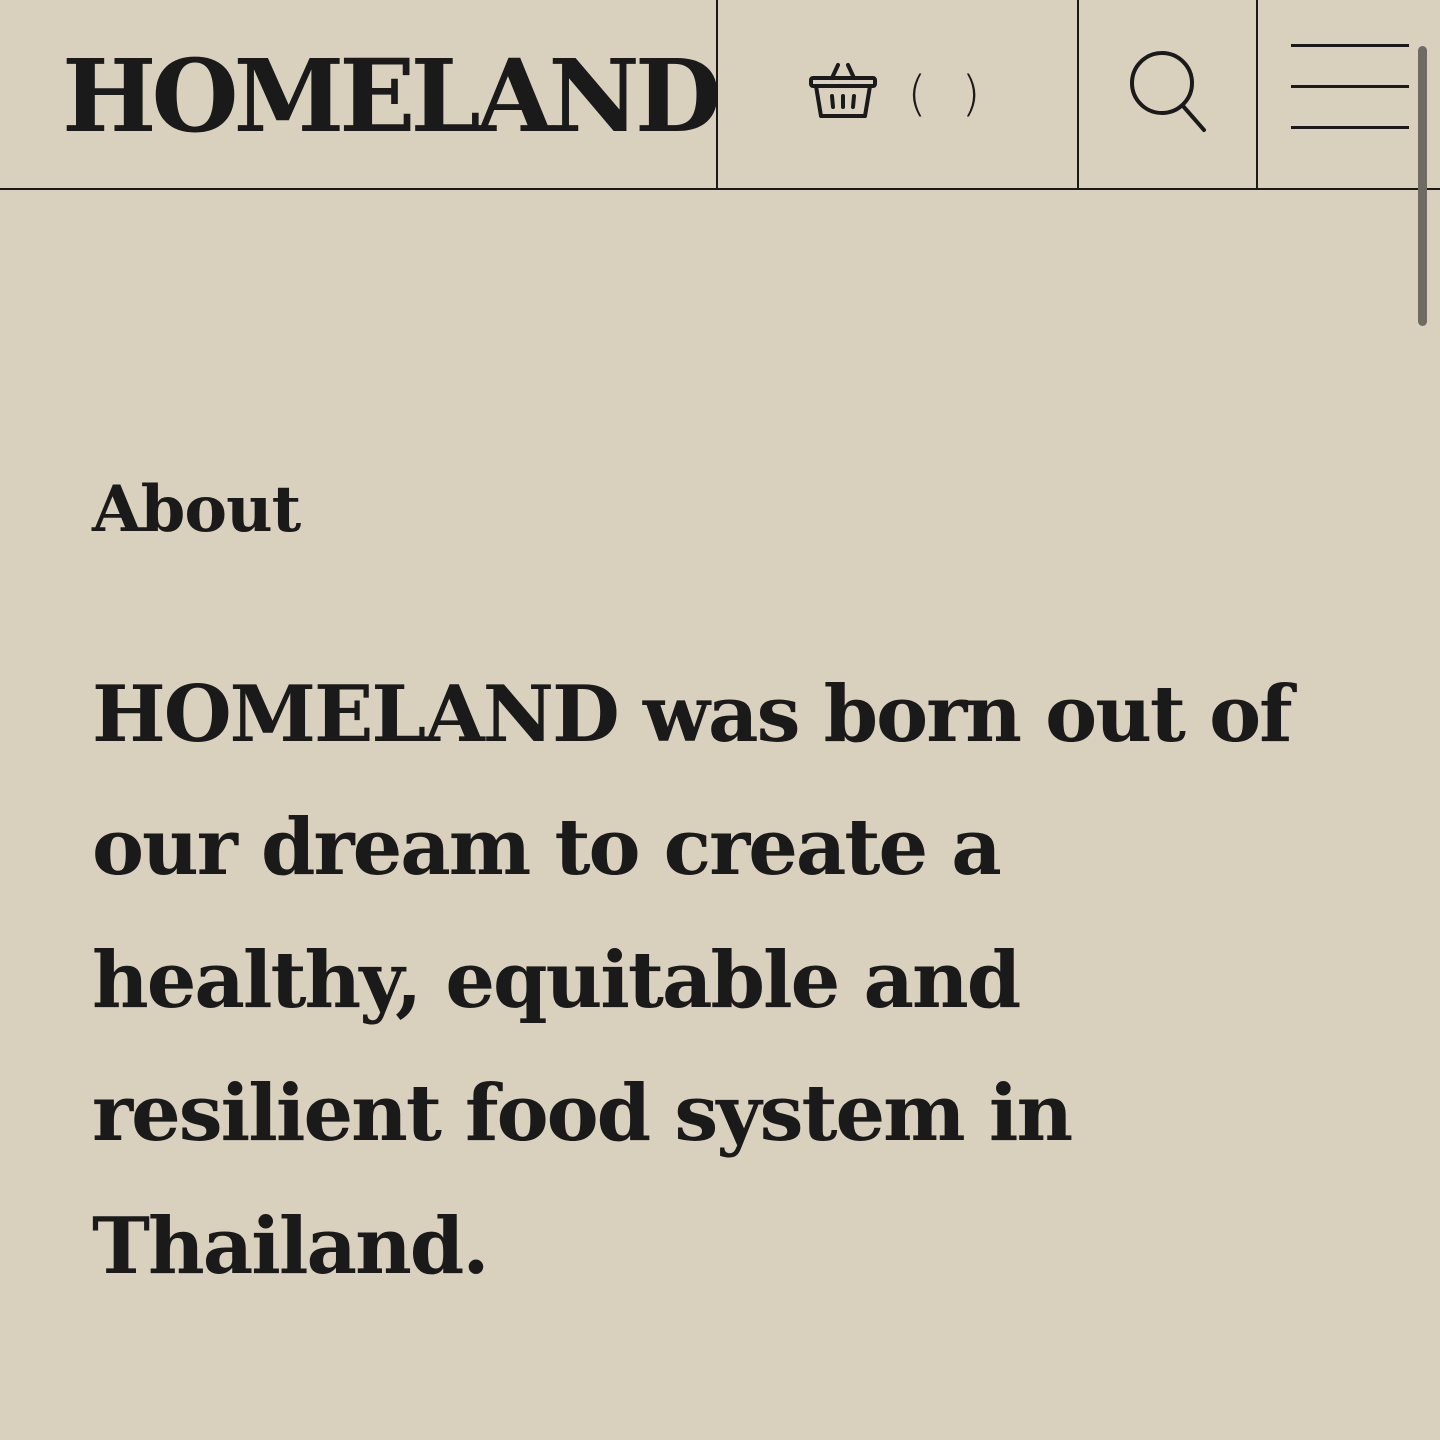 The image size is (1440, 1440). What do you see at coordinates (1334, 94) in the screenshot?
I see `hamburger-menu-icon` at bounding box center [1334, 94].